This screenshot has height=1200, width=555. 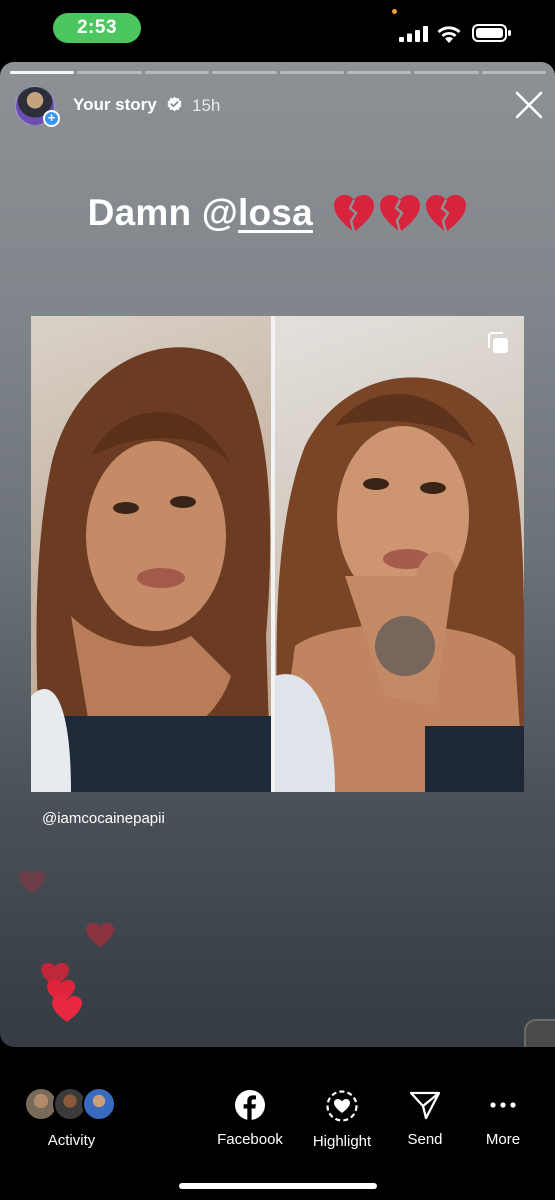 What do you see at coordinates (342, 1106) in the screenshot?
I see `highlight-icon` at bounding box center [342, 1106].